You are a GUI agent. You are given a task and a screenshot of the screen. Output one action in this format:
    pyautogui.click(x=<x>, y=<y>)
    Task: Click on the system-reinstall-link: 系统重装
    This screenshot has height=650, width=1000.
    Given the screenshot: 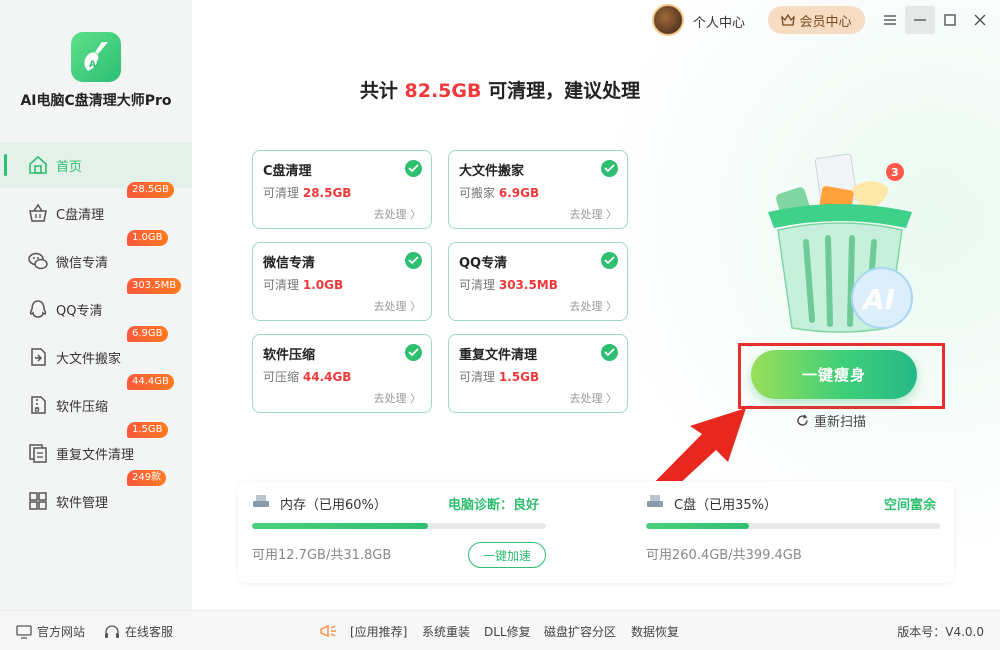 What is the action you would take?
    pyautogui.click(x=446, y=631)
    